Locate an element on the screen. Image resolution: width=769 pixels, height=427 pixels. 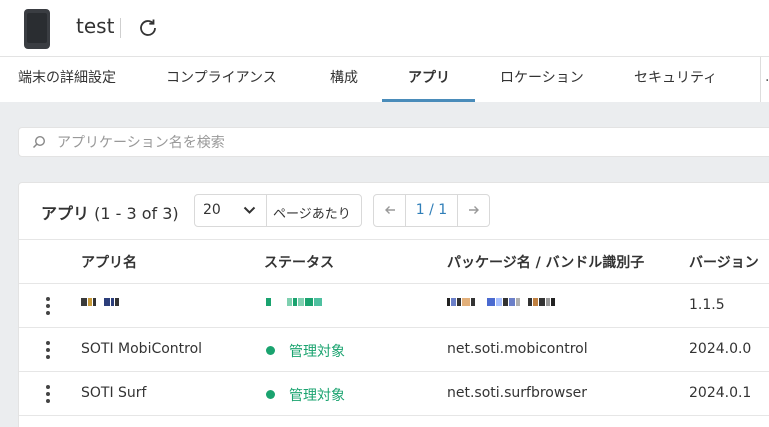
pagination: 1 / 1 is located at coordinates (431, 210).